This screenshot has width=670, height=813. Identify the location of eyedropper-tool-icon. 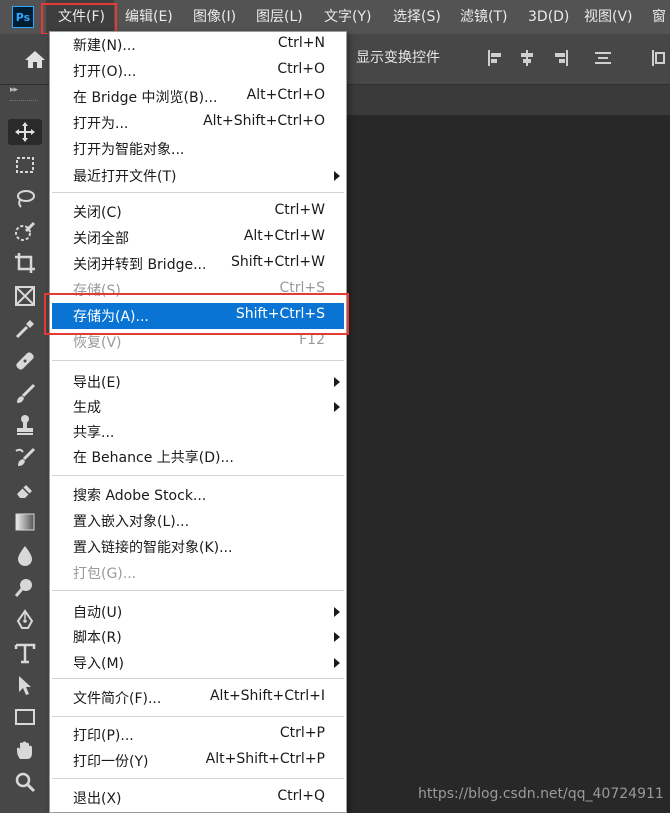
(25, 329).